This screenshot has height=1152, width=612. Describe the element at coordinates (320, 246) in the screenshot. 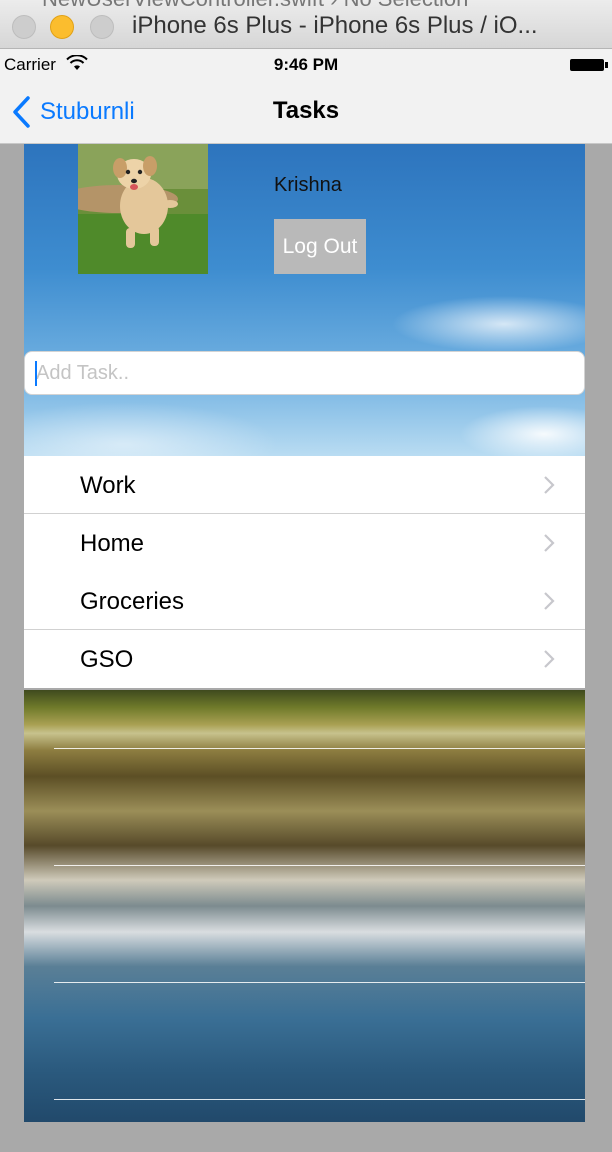

I see `logout-button: Log Out` at that location.